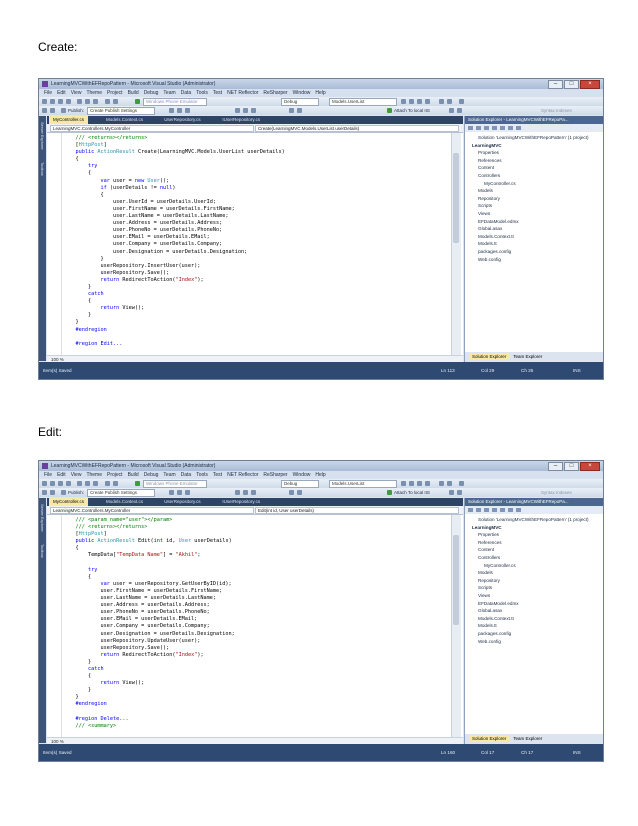 This screenshot has width=638, height=826. What do you see at coordinates (535, 619) in the screenshot?
I see `solution-tree-item: Models.Context.tt` at bounding box center [535, 619].